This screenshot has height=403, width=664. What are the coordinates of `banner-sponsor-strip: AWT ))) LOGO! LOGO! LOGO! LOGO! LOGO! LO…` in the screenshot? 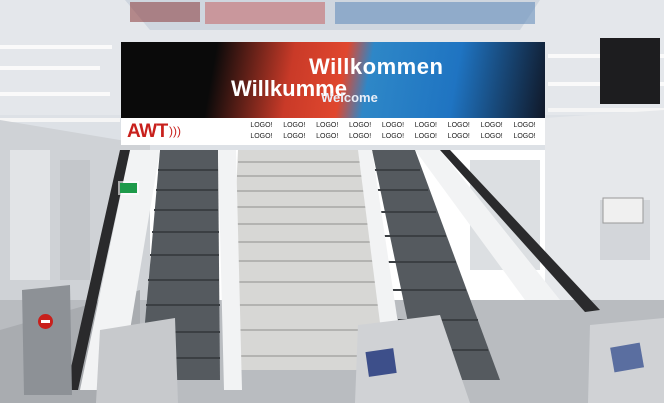 It's located at (333, 131).